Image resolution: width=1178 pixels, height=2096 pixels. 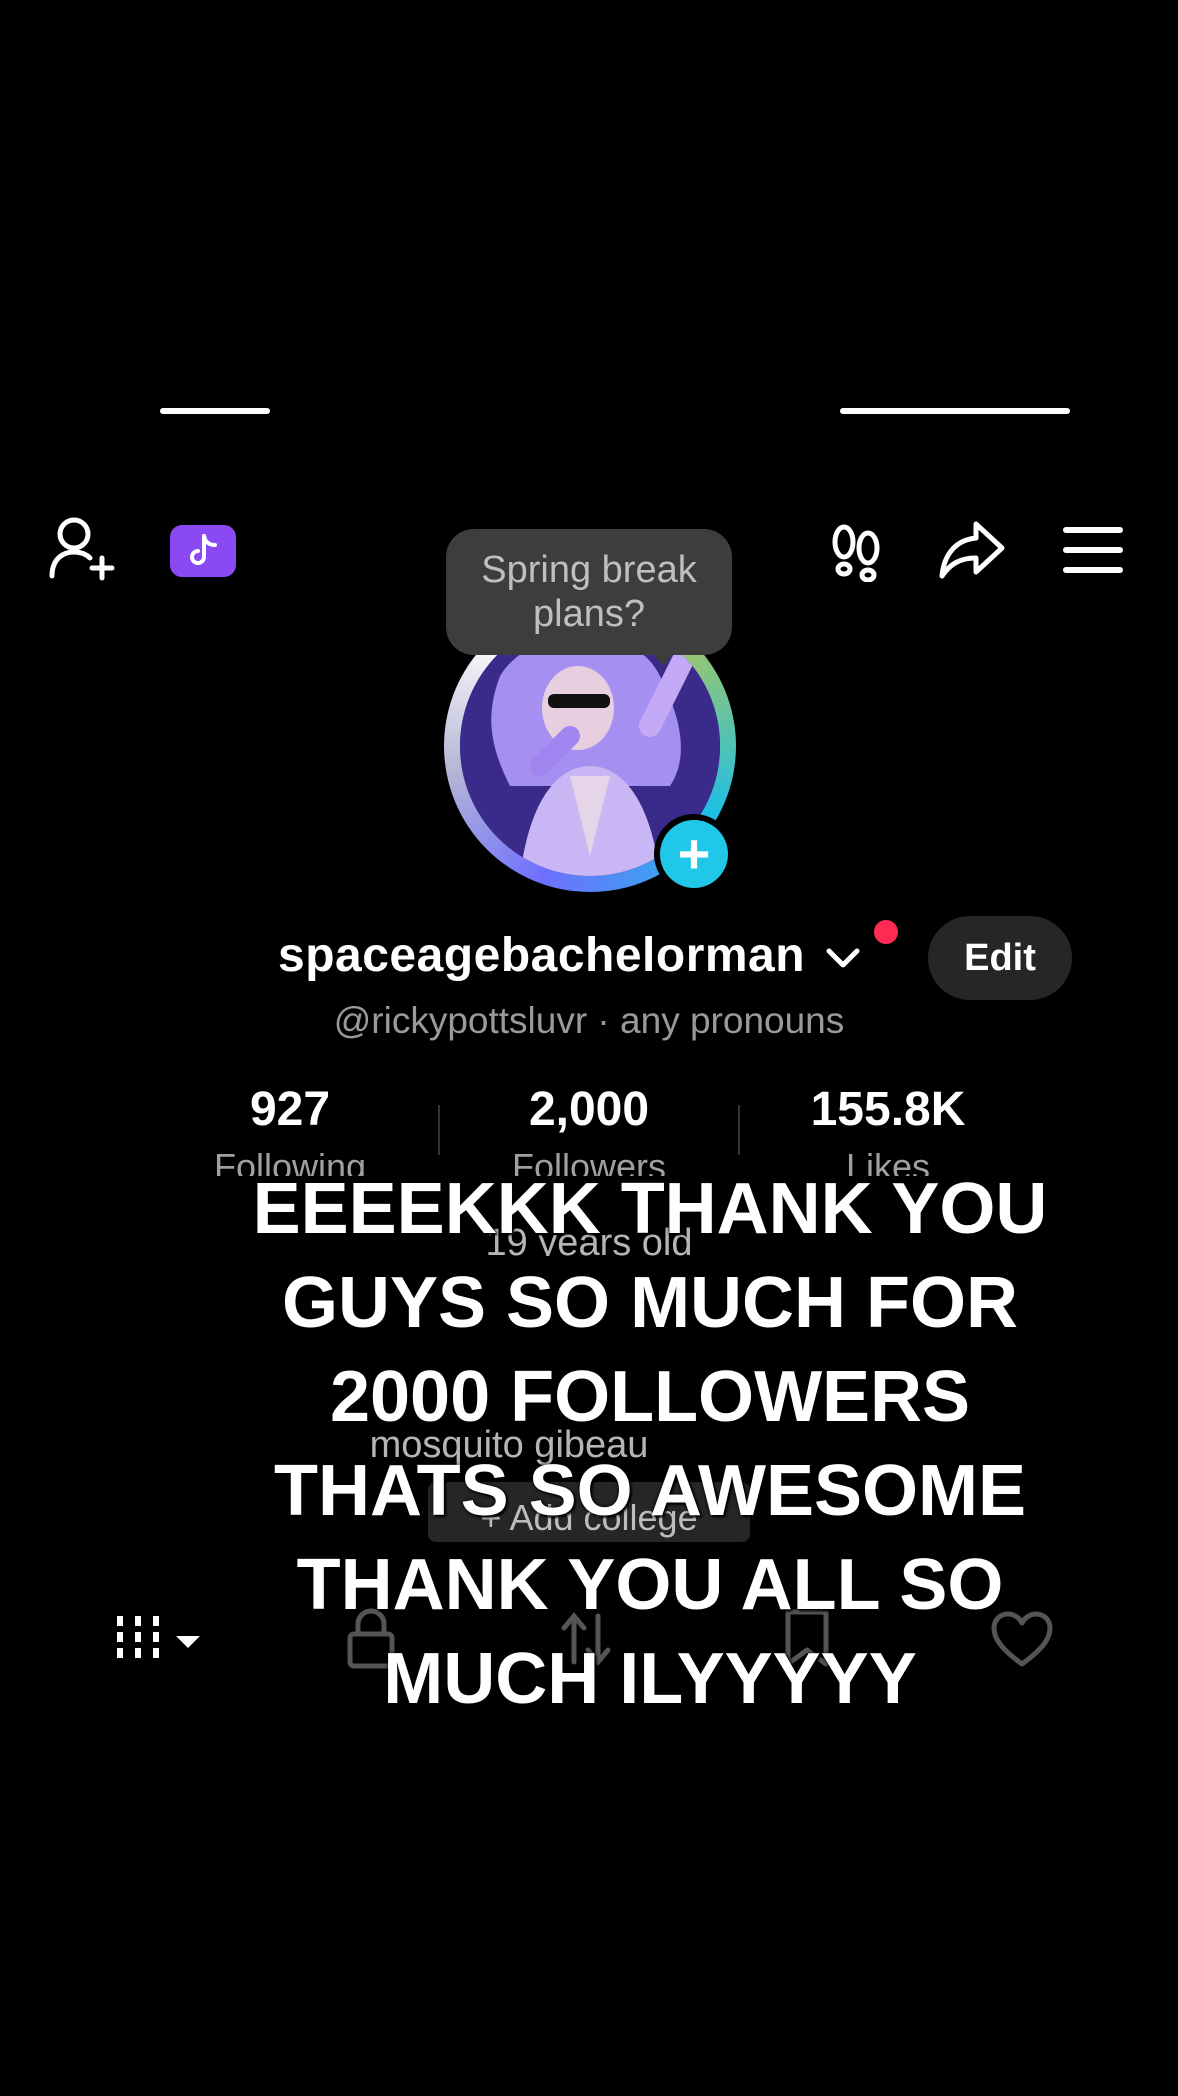 What do you see at coordinates (589, 592) in the screenshot?
I see `note-tooltip: Spring break plans?` at bounding box center [589, 592].